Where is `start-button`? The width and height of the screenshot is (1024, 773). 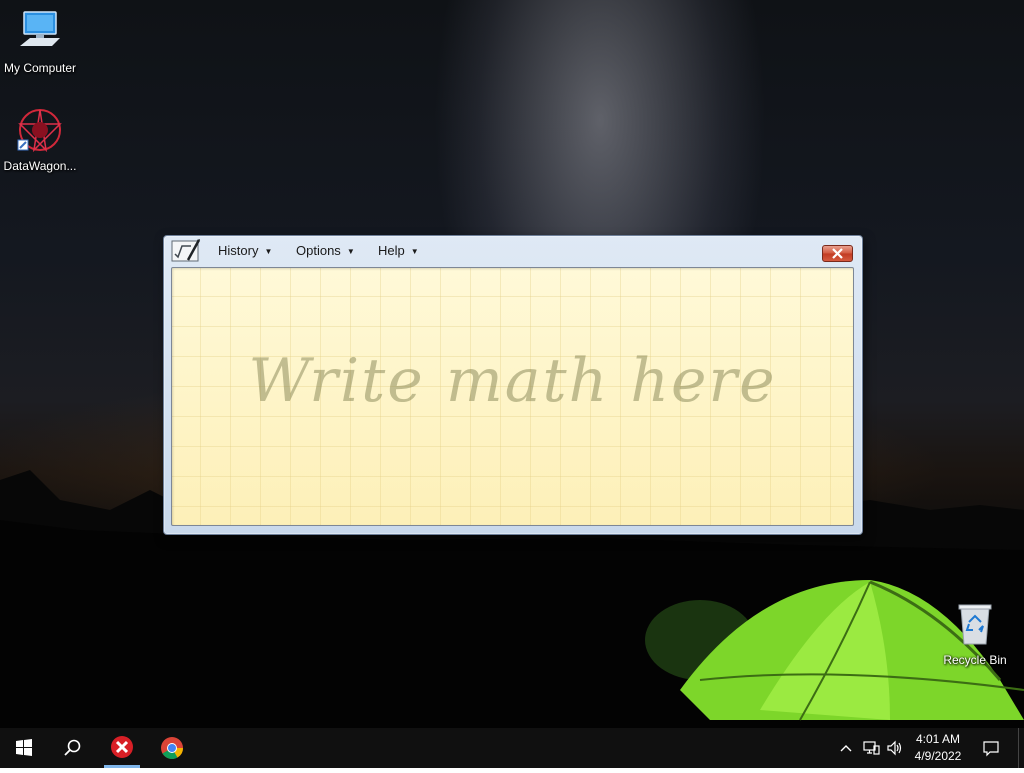 start-button is located at coordinates (24, 748).